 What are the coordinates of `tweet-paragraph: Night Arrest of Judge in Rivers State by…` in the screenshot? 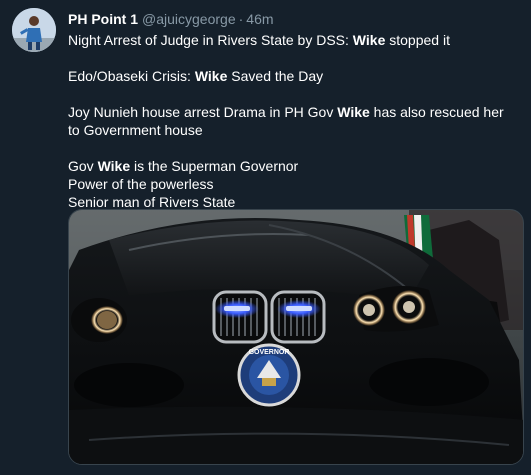 It's located at (293, 40).